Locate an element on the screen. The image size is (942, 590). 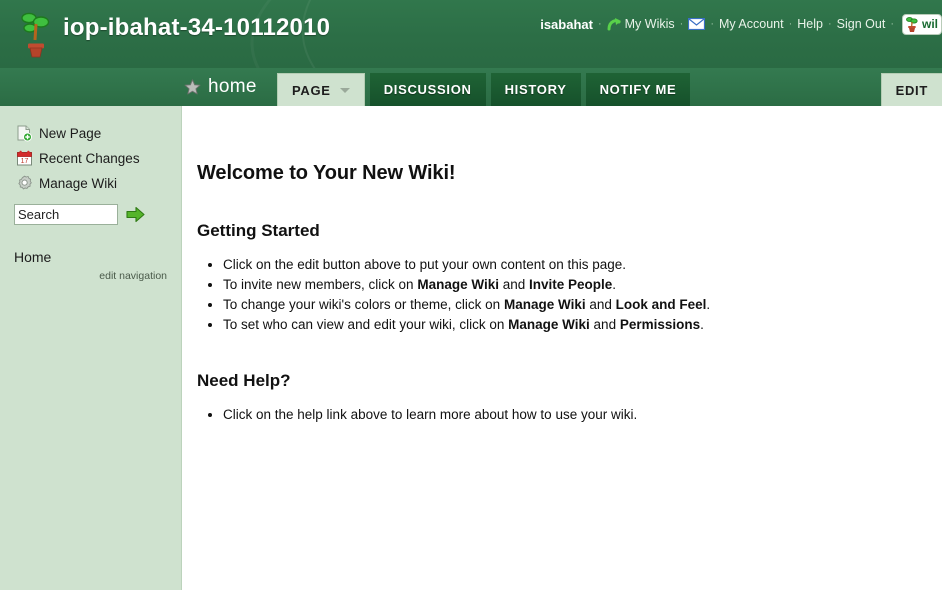
search-row is located at coordinates (97, 214).